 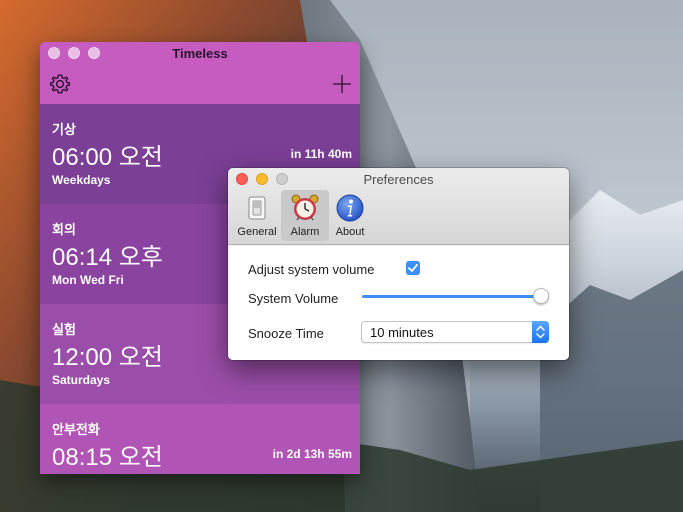 I want to click on toolbar, so click(x=200, y=84).